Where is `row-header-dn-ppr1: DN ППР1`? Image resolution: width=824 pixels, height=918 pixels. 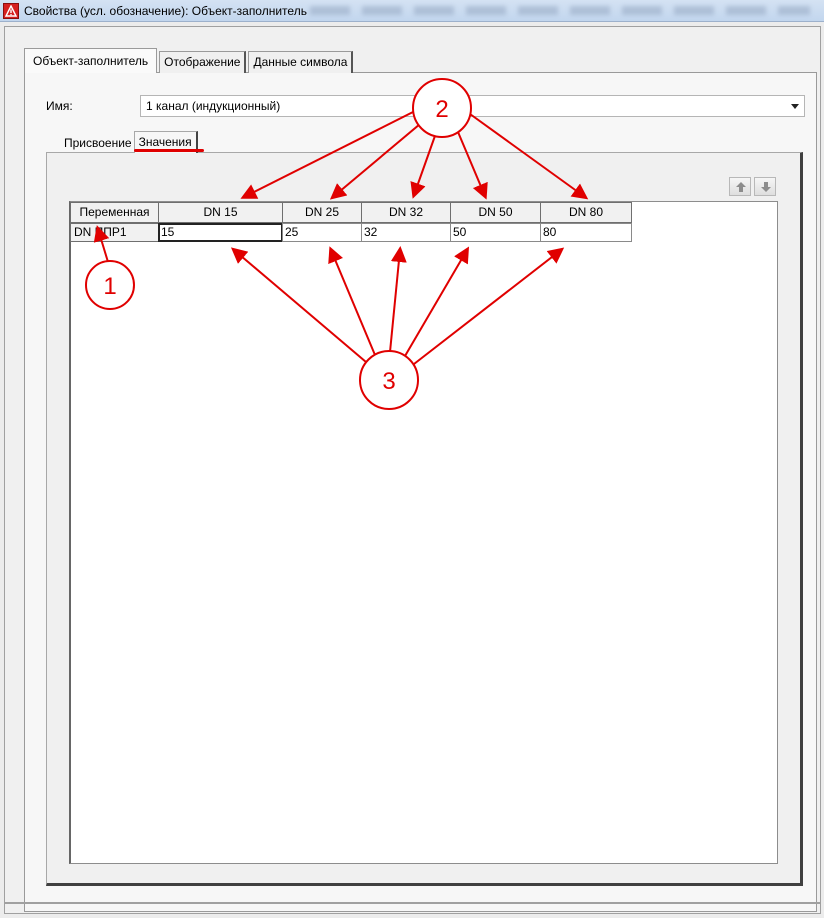
row-header-dn-ppr1: DN ППР1 is located at coordinates (114, 232).